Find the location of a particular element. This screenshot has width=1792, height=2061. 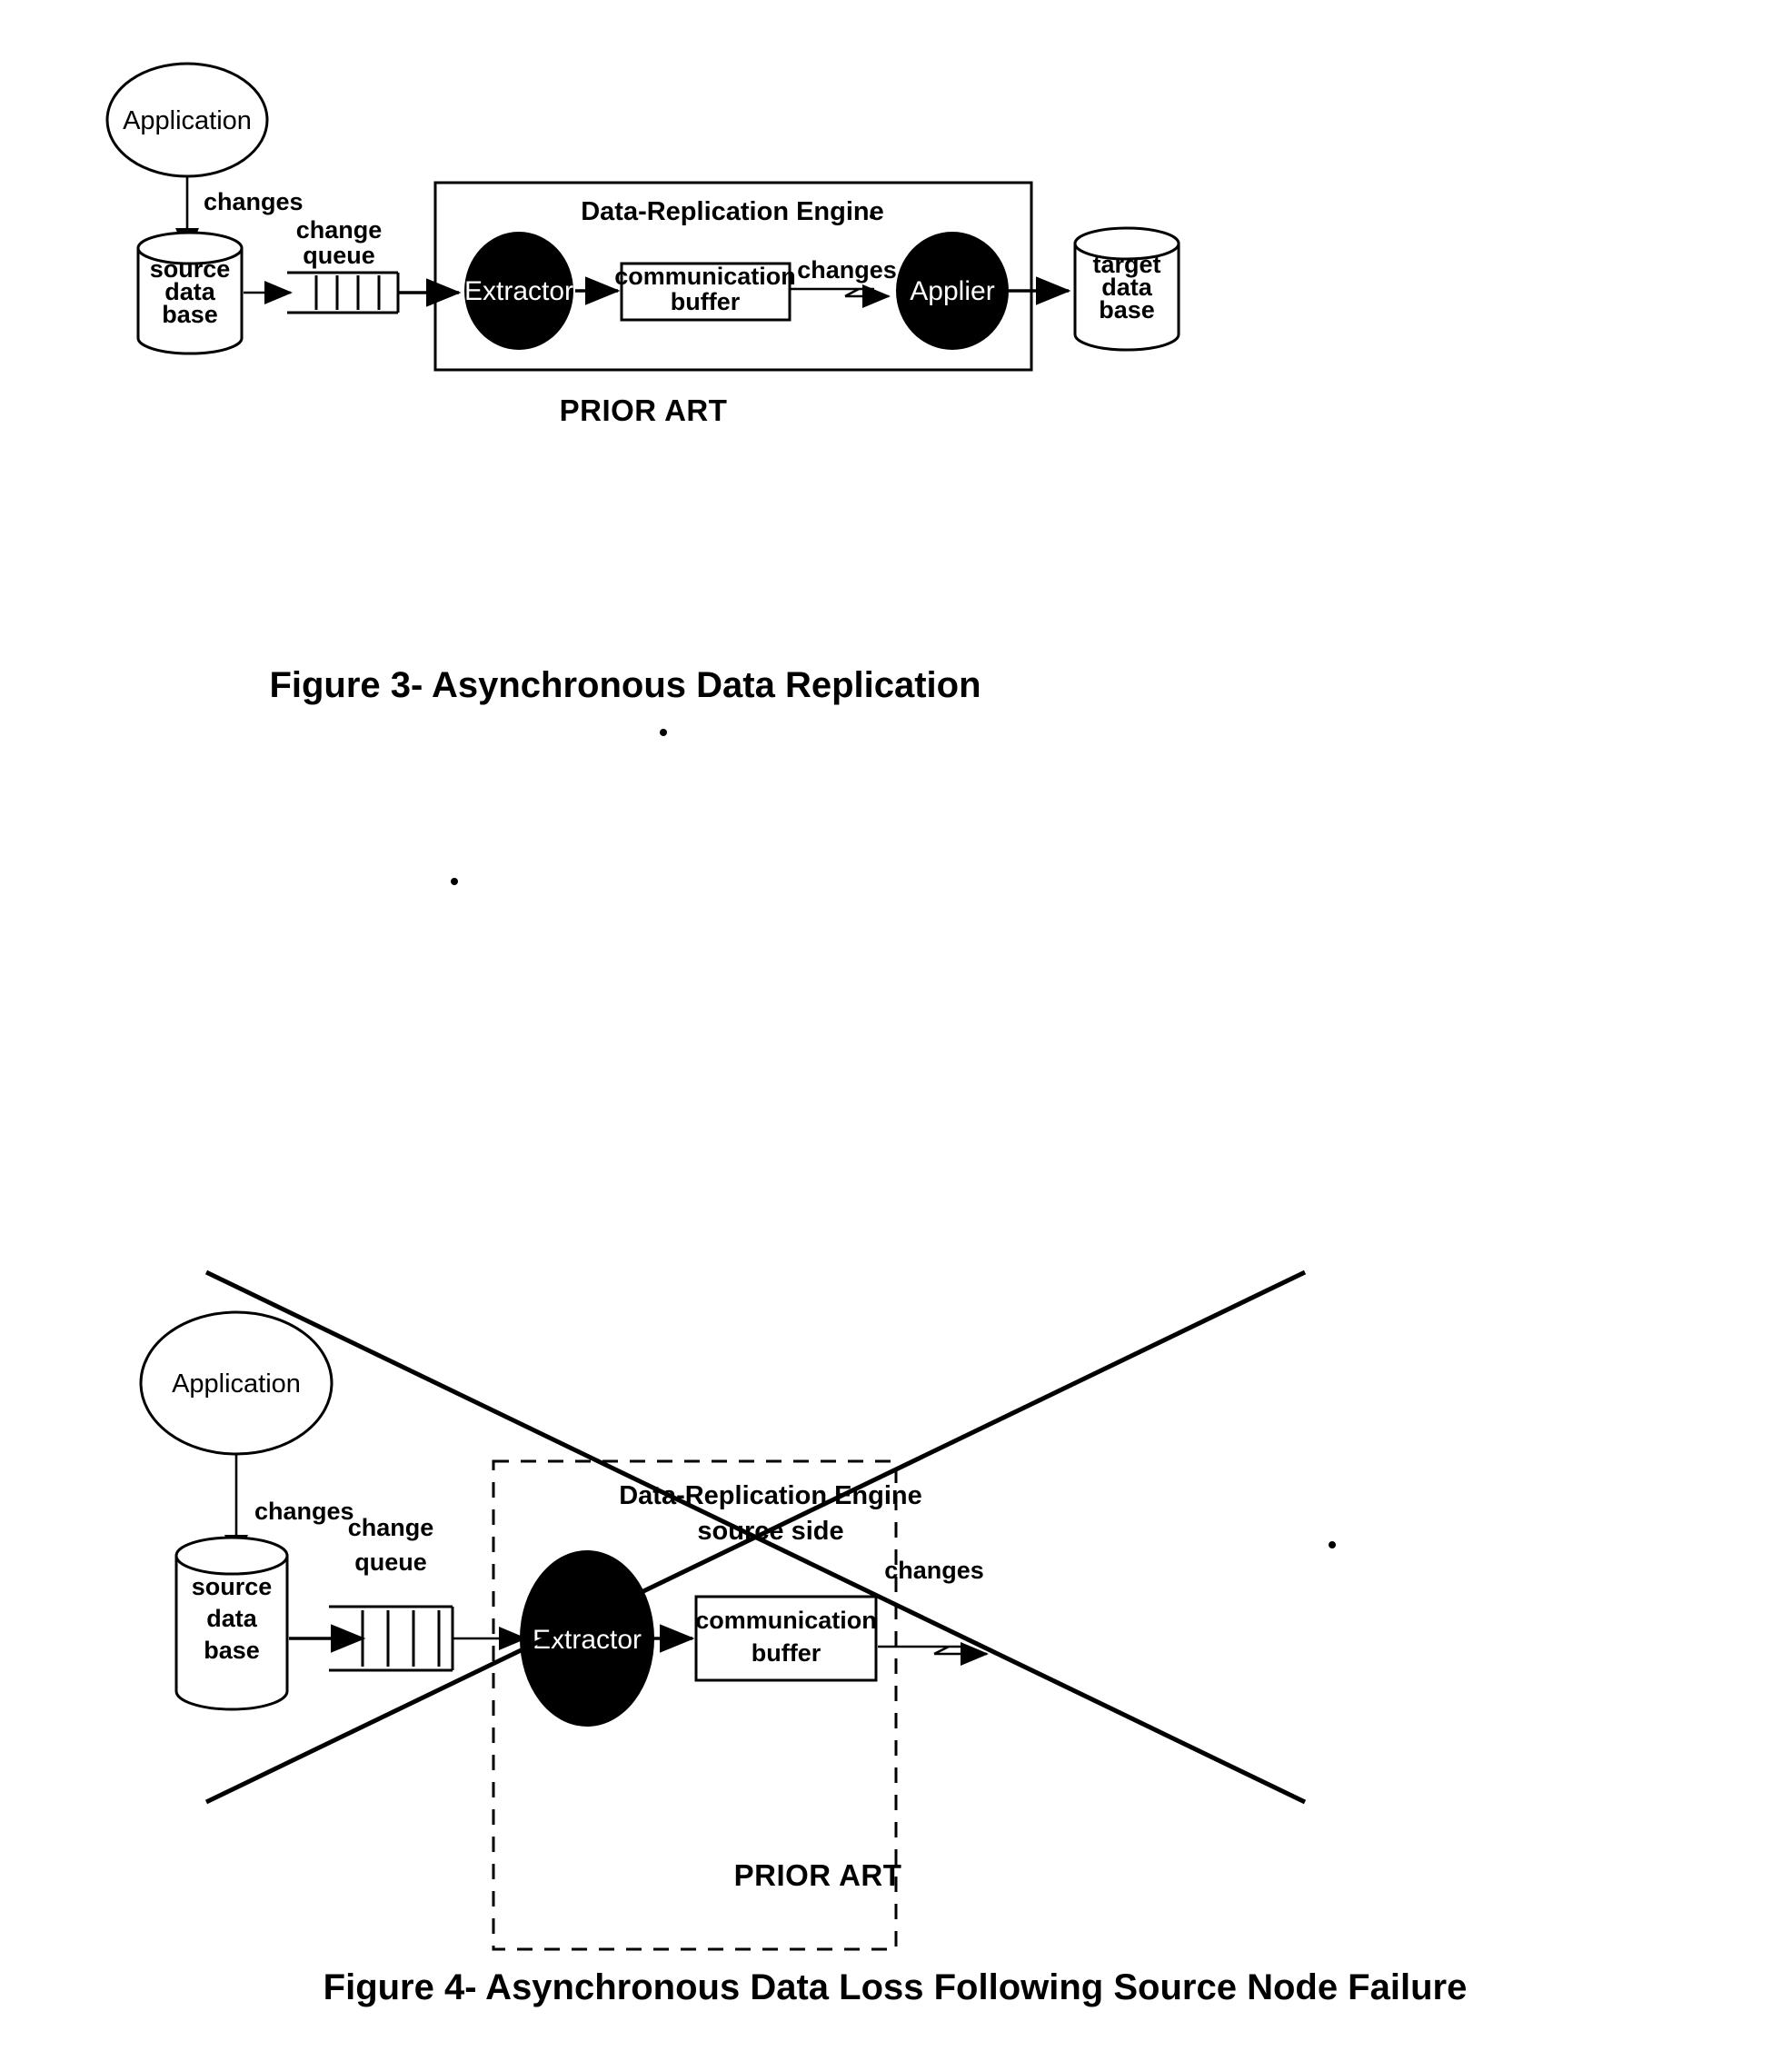

fig4-application-label: Application is located at coordinates (237, 1384).